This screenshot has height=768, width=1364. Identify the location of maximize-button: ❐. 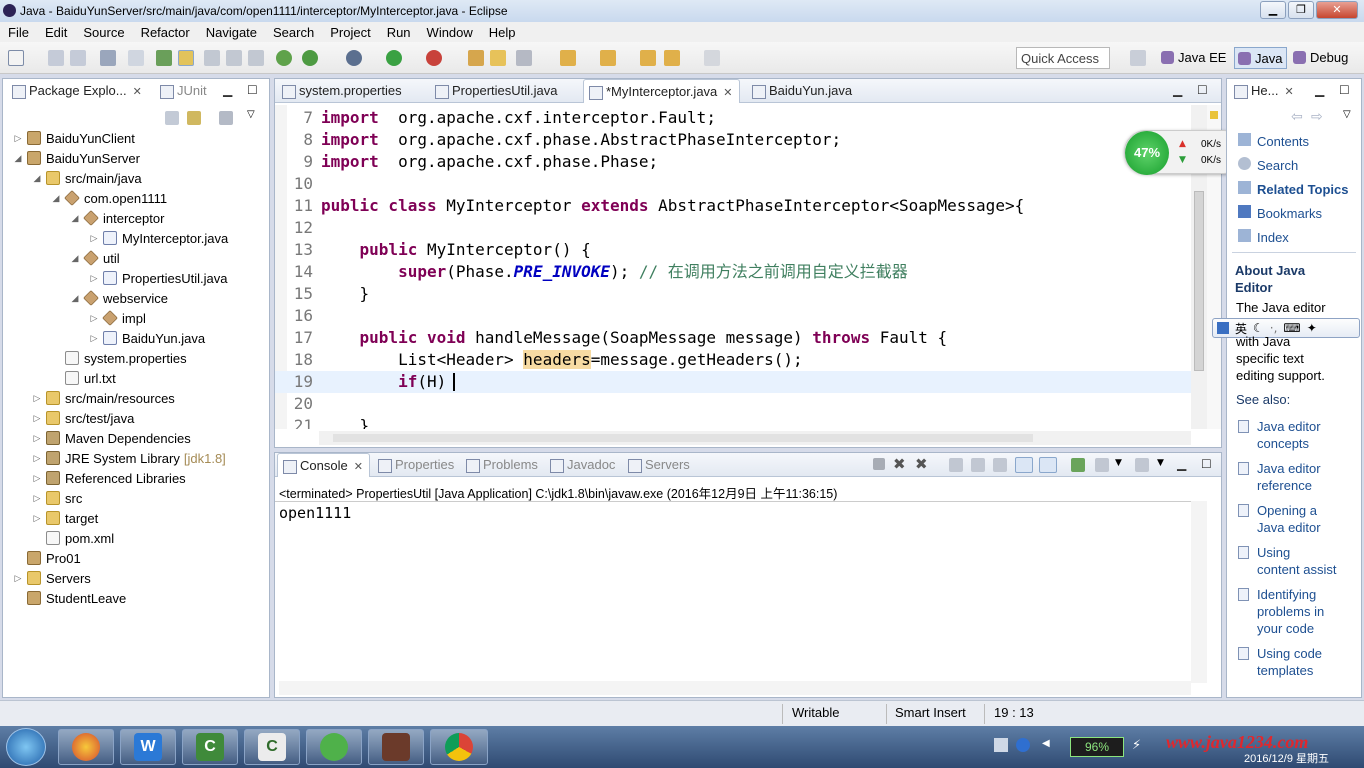
(1301, 10).